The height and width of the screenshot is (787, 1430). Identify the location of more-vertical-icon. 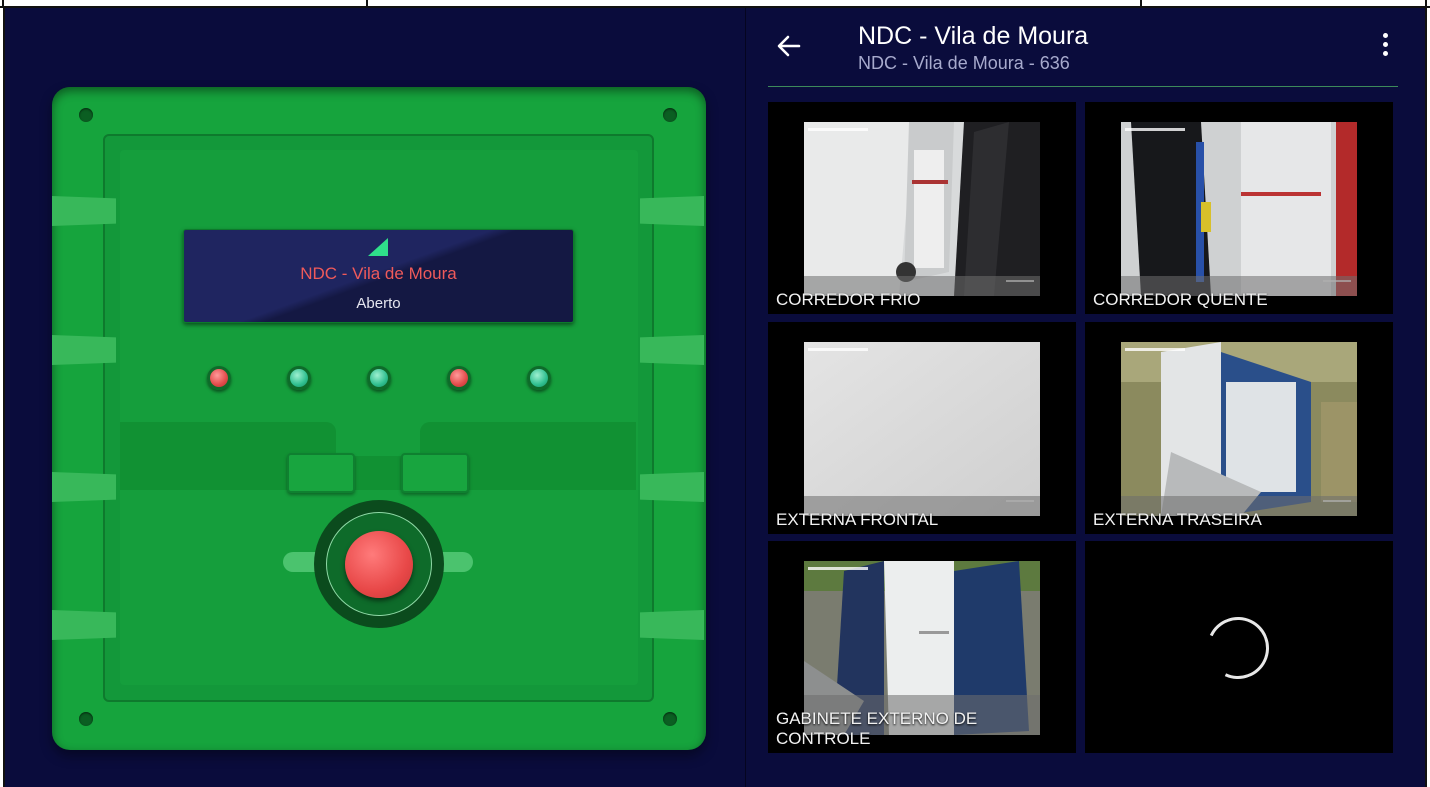
(1385, 48).